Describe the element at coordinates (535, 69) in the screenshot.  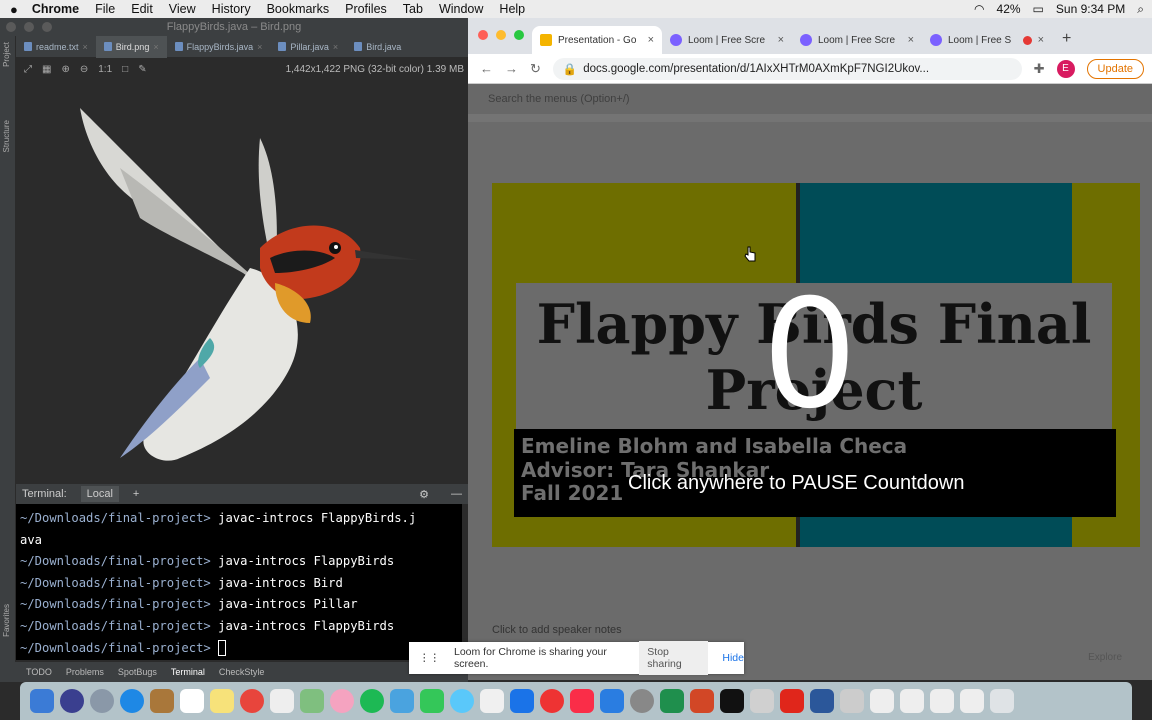
I see `reload-icon: ↻` at that location.